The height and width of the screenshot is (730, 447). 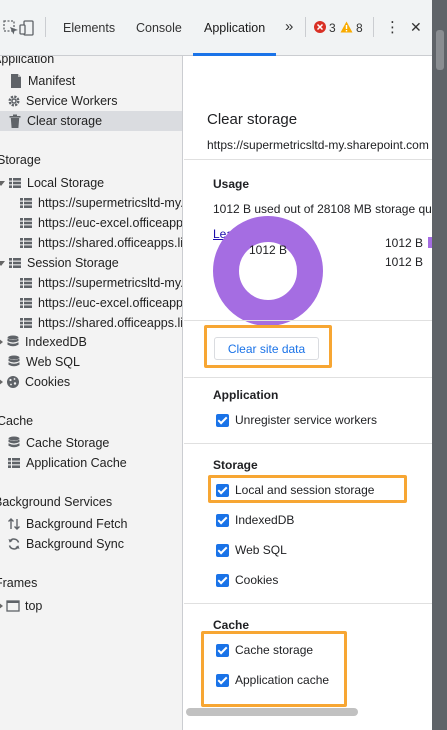 What do you see at coordinates (27, 28) in the screenshot?
I see `device-toolbar-icon` at bounding box center [27, 28].